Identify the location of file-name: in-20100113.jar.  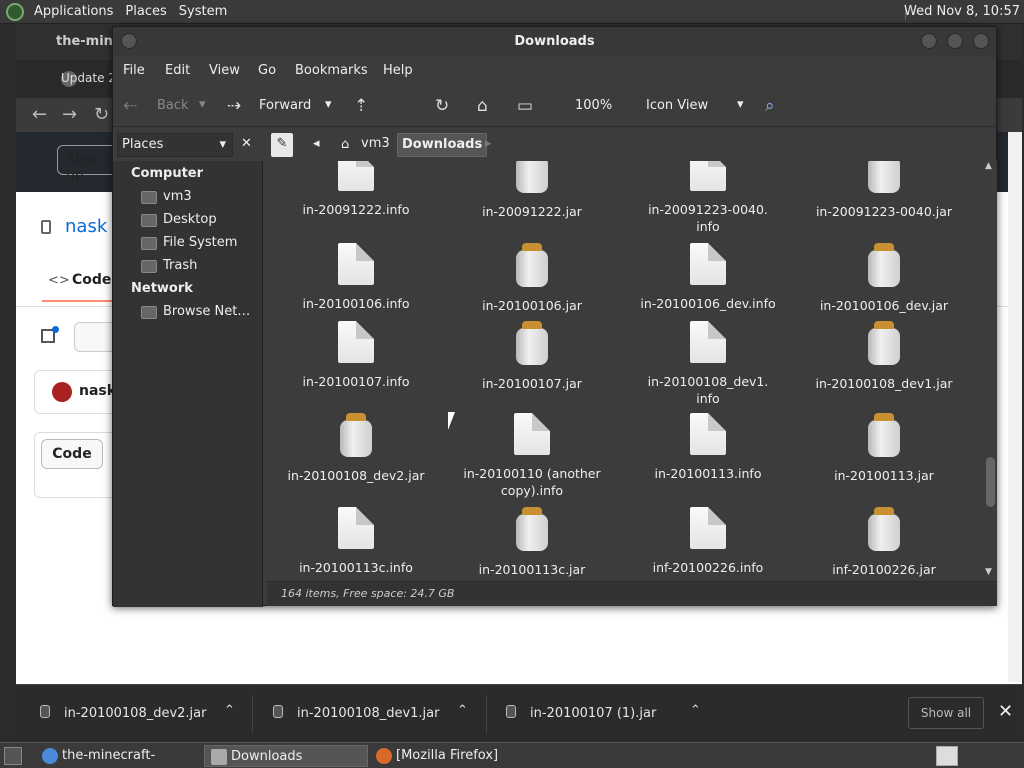
(884, 475).